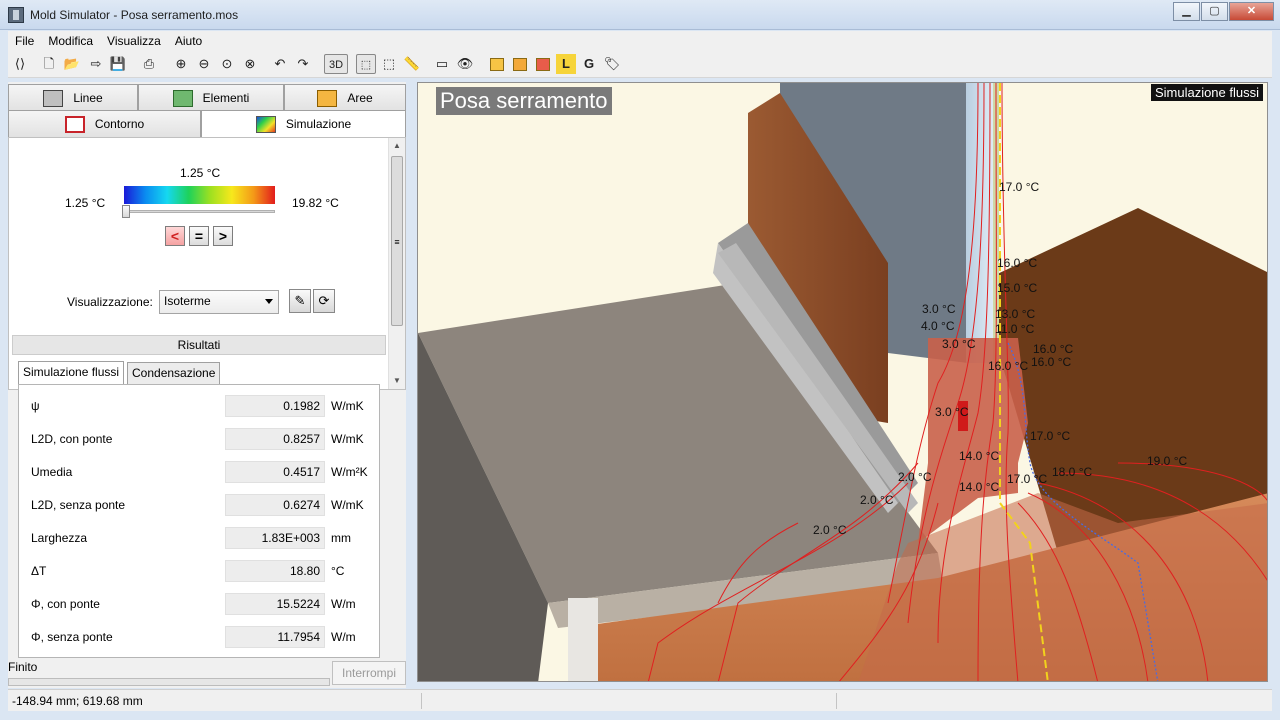 The image size is (1280, 720). What do you see at coordinates (227, 64) in the screenshot?
I see `zoom-fit-icon: ⊙` at bounding box center [227, 64].